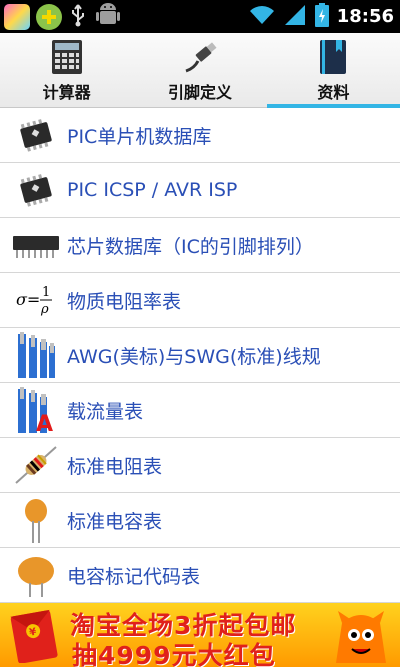  I want to click on usb-icon, so click(78, 17).